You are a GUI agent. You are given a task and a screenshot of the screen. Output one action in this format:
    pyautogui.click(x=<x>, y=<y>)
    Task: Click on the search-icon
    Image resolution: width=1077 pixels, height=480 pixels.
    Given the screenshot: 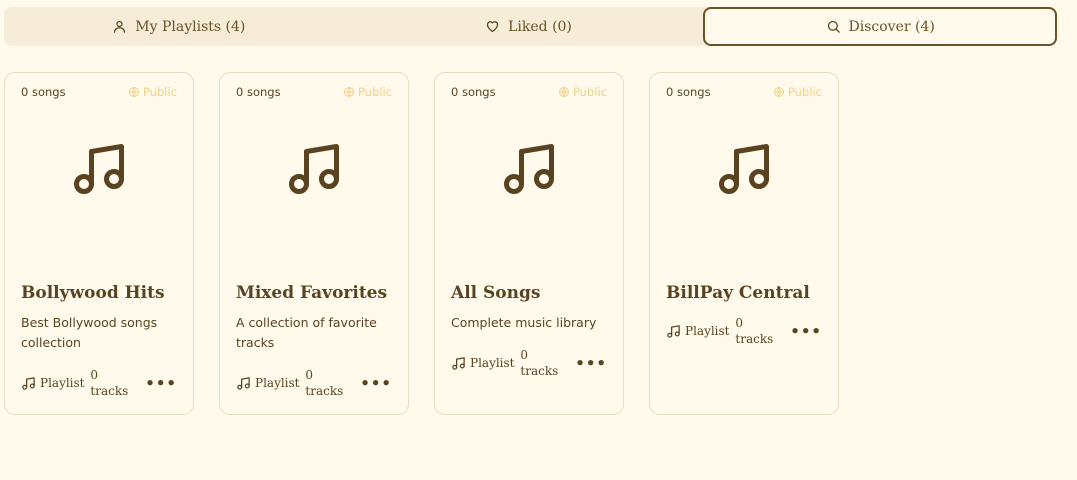 What is the action you would take?
    pyautogui.click(x=833, y=26)
    